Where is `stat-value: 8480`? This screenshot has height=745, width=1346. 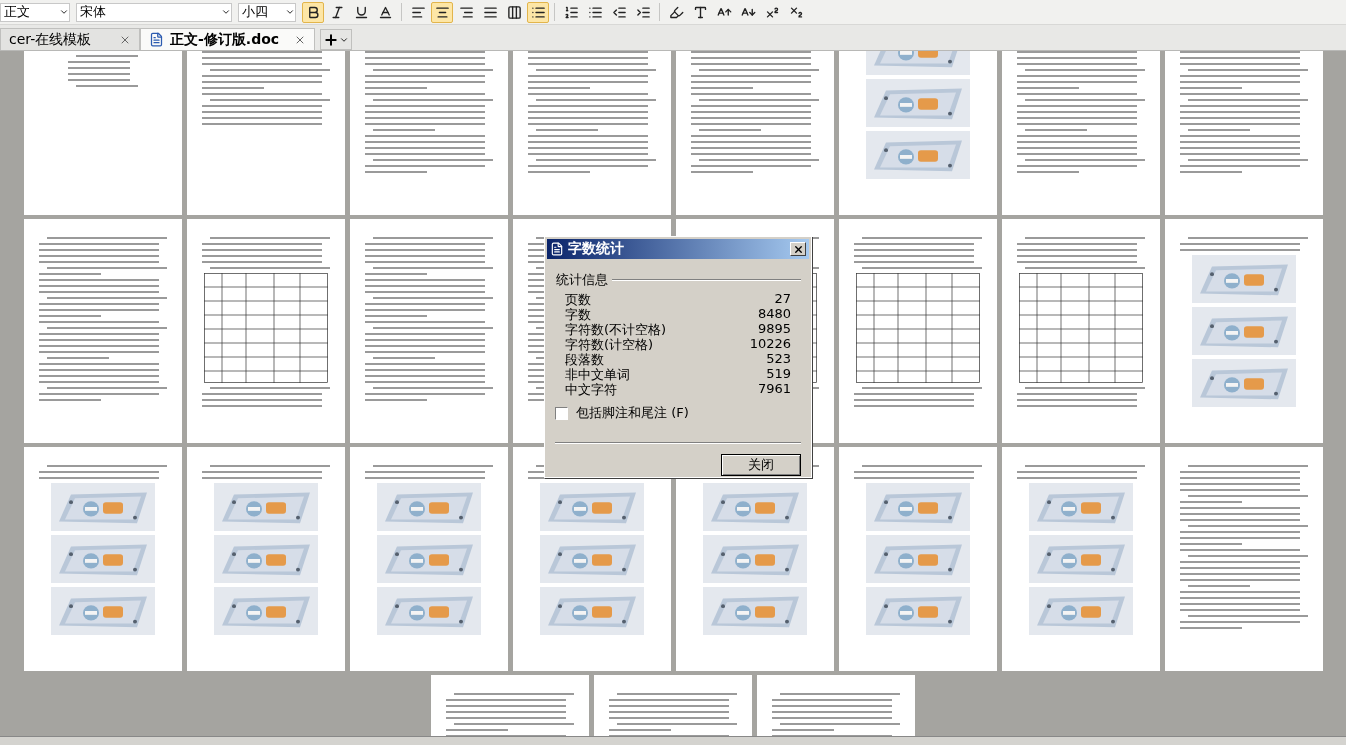 stat-value: 8480 is located at coordinates (774, 313).